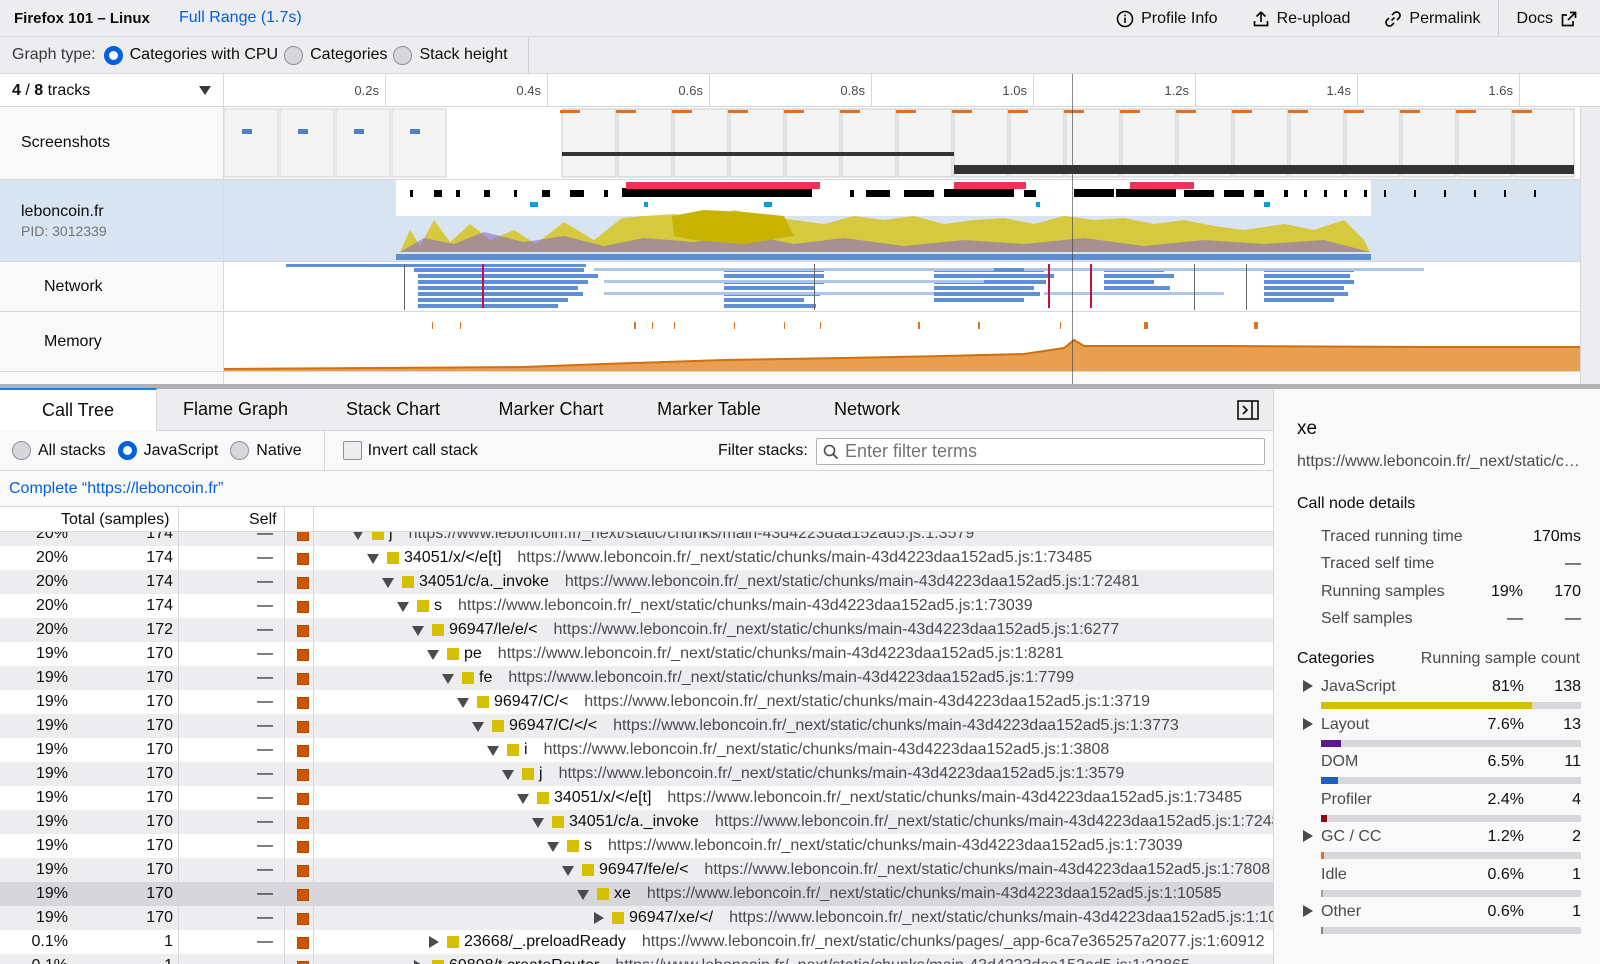 This screenshot has height=964, width=1600. I want to click on track-selector-button: 4 / 8 tracks, so click(112, 90).